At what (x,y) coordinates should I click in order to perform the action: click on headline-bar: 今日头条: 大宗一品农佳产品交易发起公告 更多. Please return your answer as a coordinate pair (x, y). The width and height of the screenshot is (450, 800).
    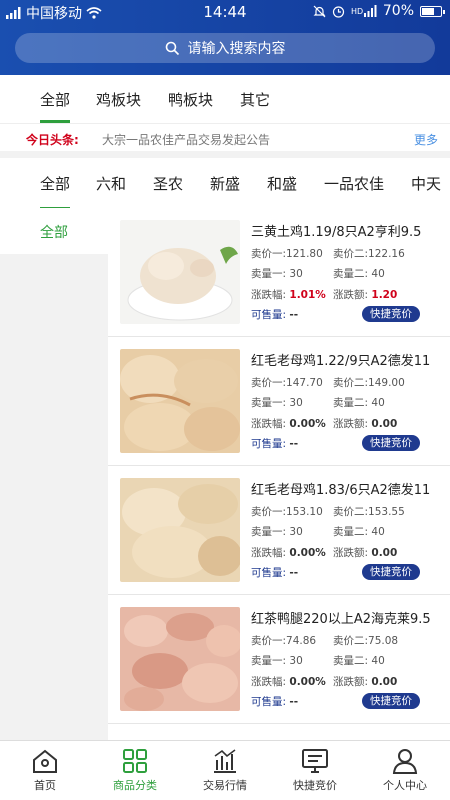
    Looking at the image, I should click on (225, 137).